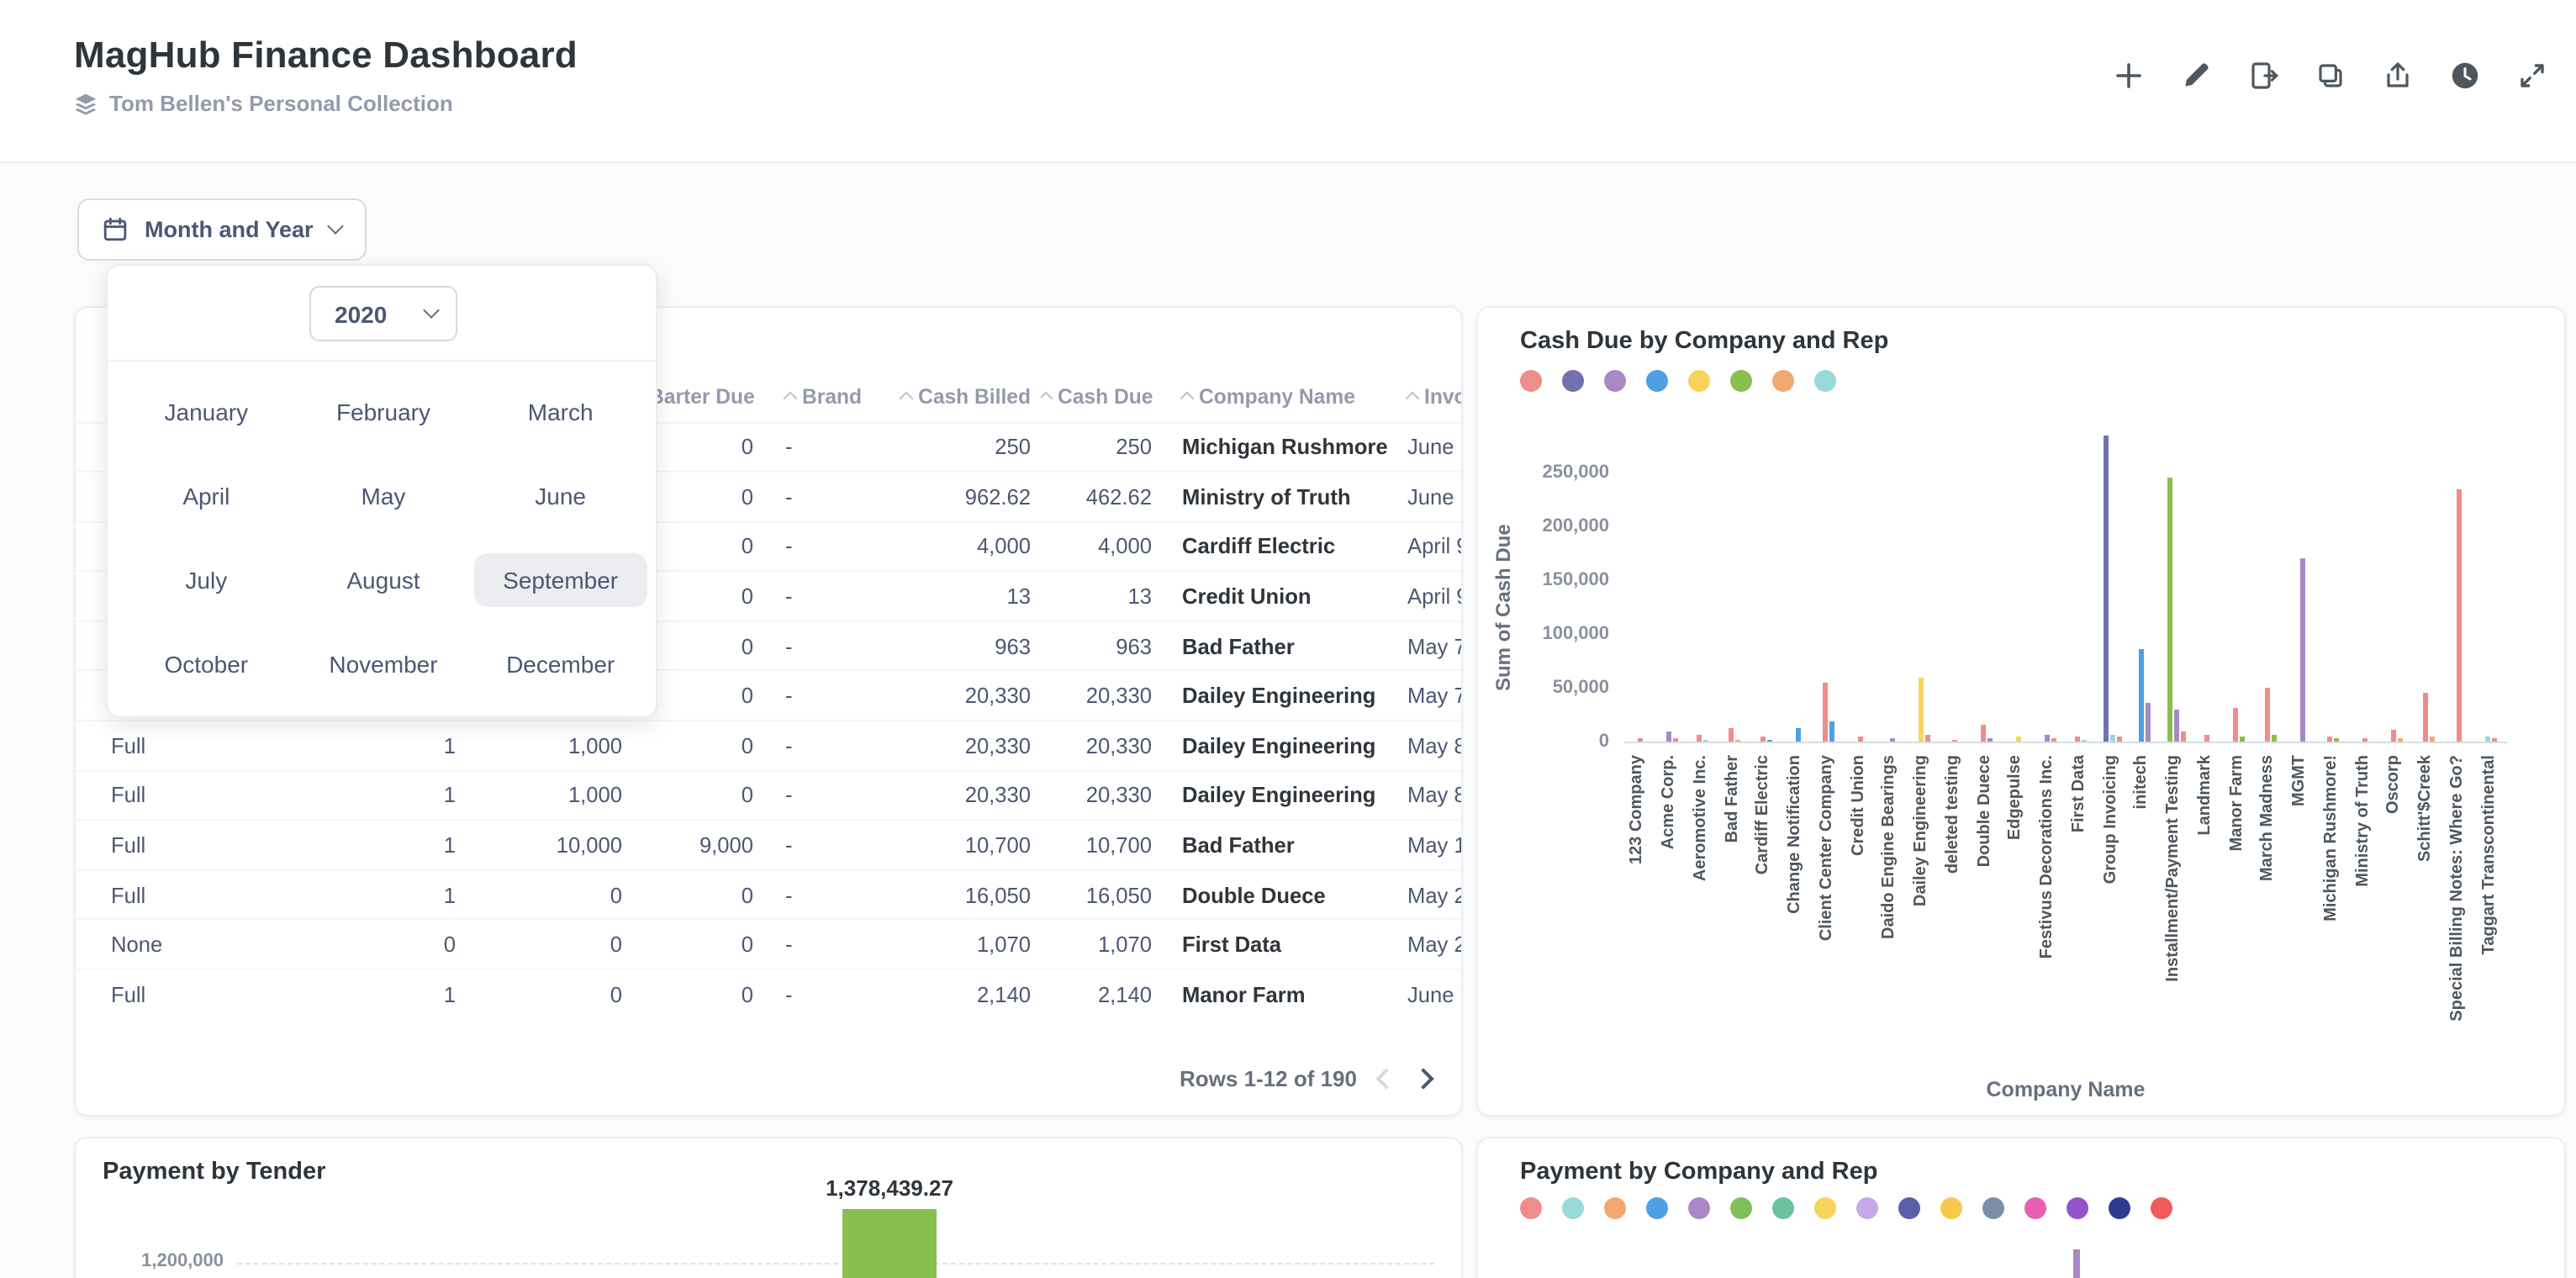 The width and height of the screenshot is (2576, 1278). I want to click on column-header: Invoice Date, so click(1424, 397).